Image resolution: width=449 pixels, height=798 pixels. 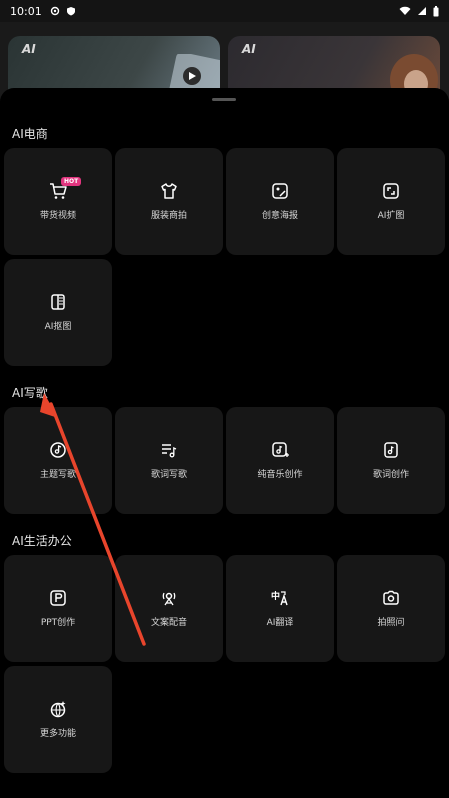 What do you see at coordinates (169, 191) in the screenshot?
I see `tshirt-icon` at bounding box center [169, 191].